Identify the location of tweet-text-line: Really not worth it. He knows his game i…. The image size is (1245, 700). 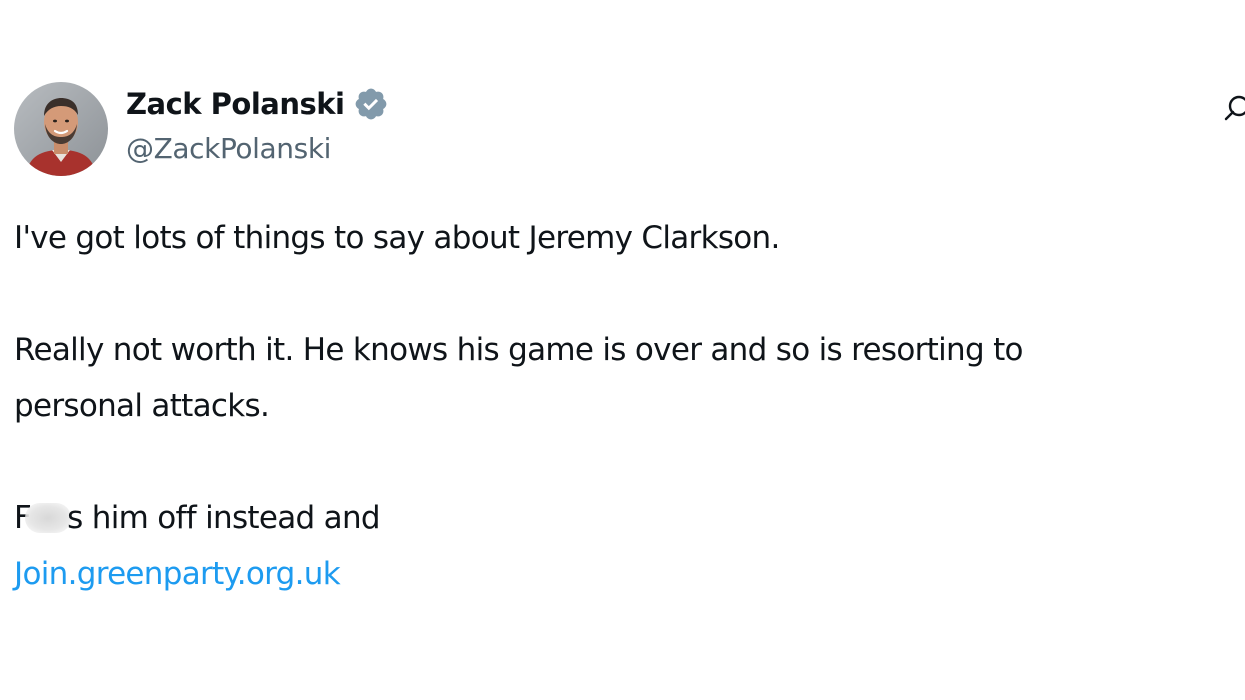
(519, 350).